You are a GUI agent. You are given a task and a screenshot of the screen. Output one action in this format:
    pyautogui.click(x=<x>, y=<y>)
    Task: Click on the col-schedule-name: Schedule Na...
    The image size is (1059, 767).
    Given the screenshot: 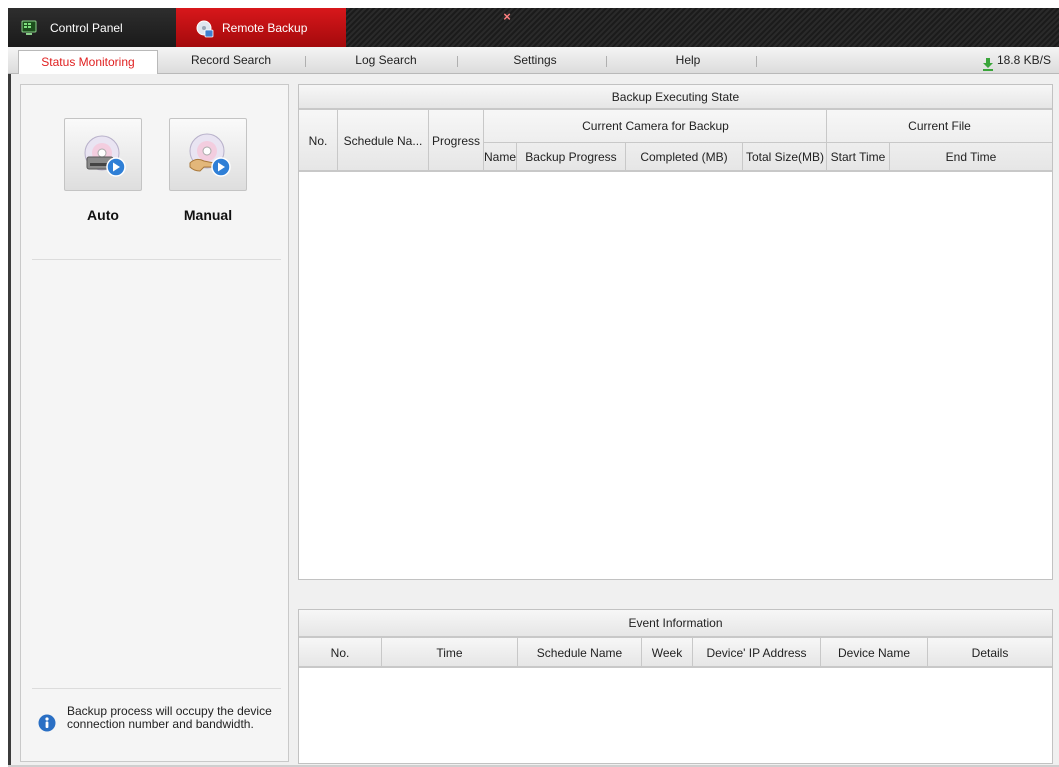 What is the action you would take?
    pyautogui.click(x=383, y=140)
    